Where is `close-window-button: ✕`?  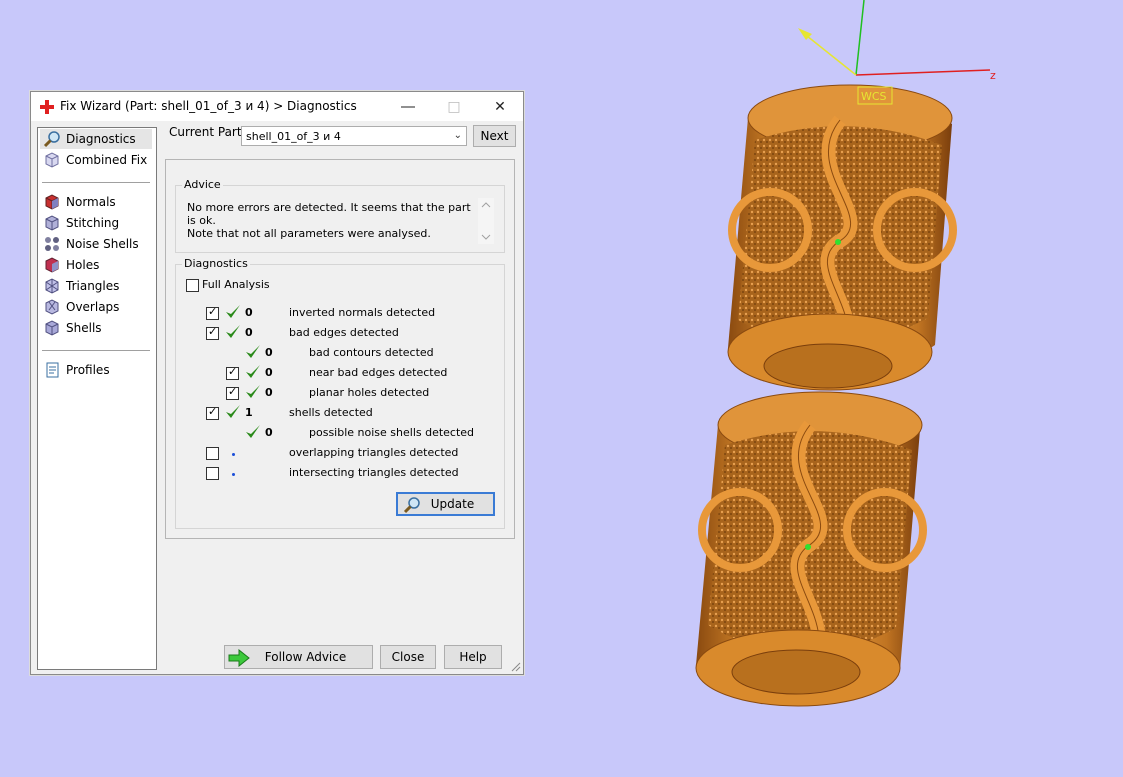 close-window-button: ✕ is located at coordinates (500, 106).